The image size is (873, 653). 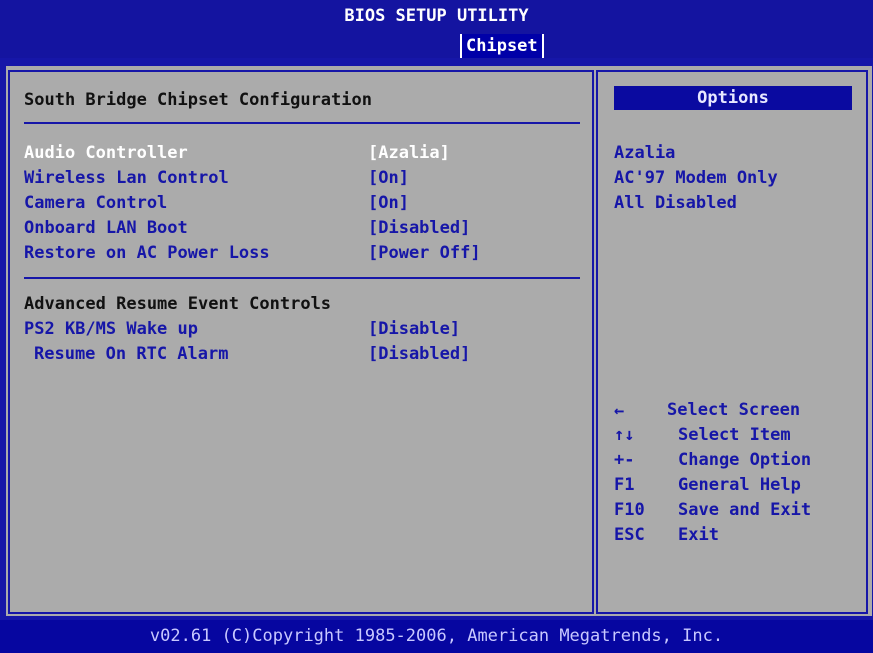 What do you see at coordinates (739, 485) in the screenshot?
I see `help-general-help: General Help` at bounding box center [739, 485].